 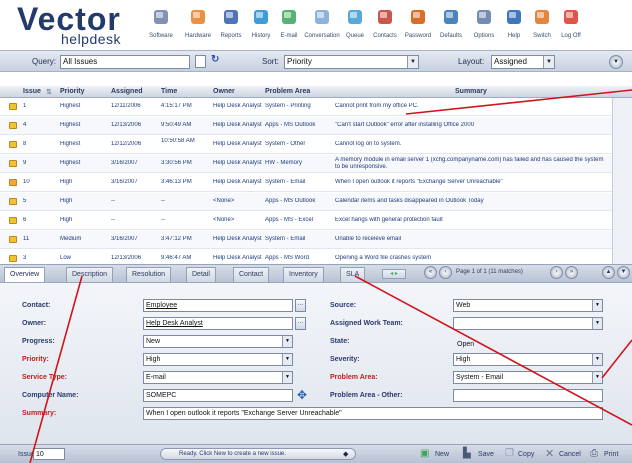 I want to click on cell-area: System - Email, so click(x=285, y=182).